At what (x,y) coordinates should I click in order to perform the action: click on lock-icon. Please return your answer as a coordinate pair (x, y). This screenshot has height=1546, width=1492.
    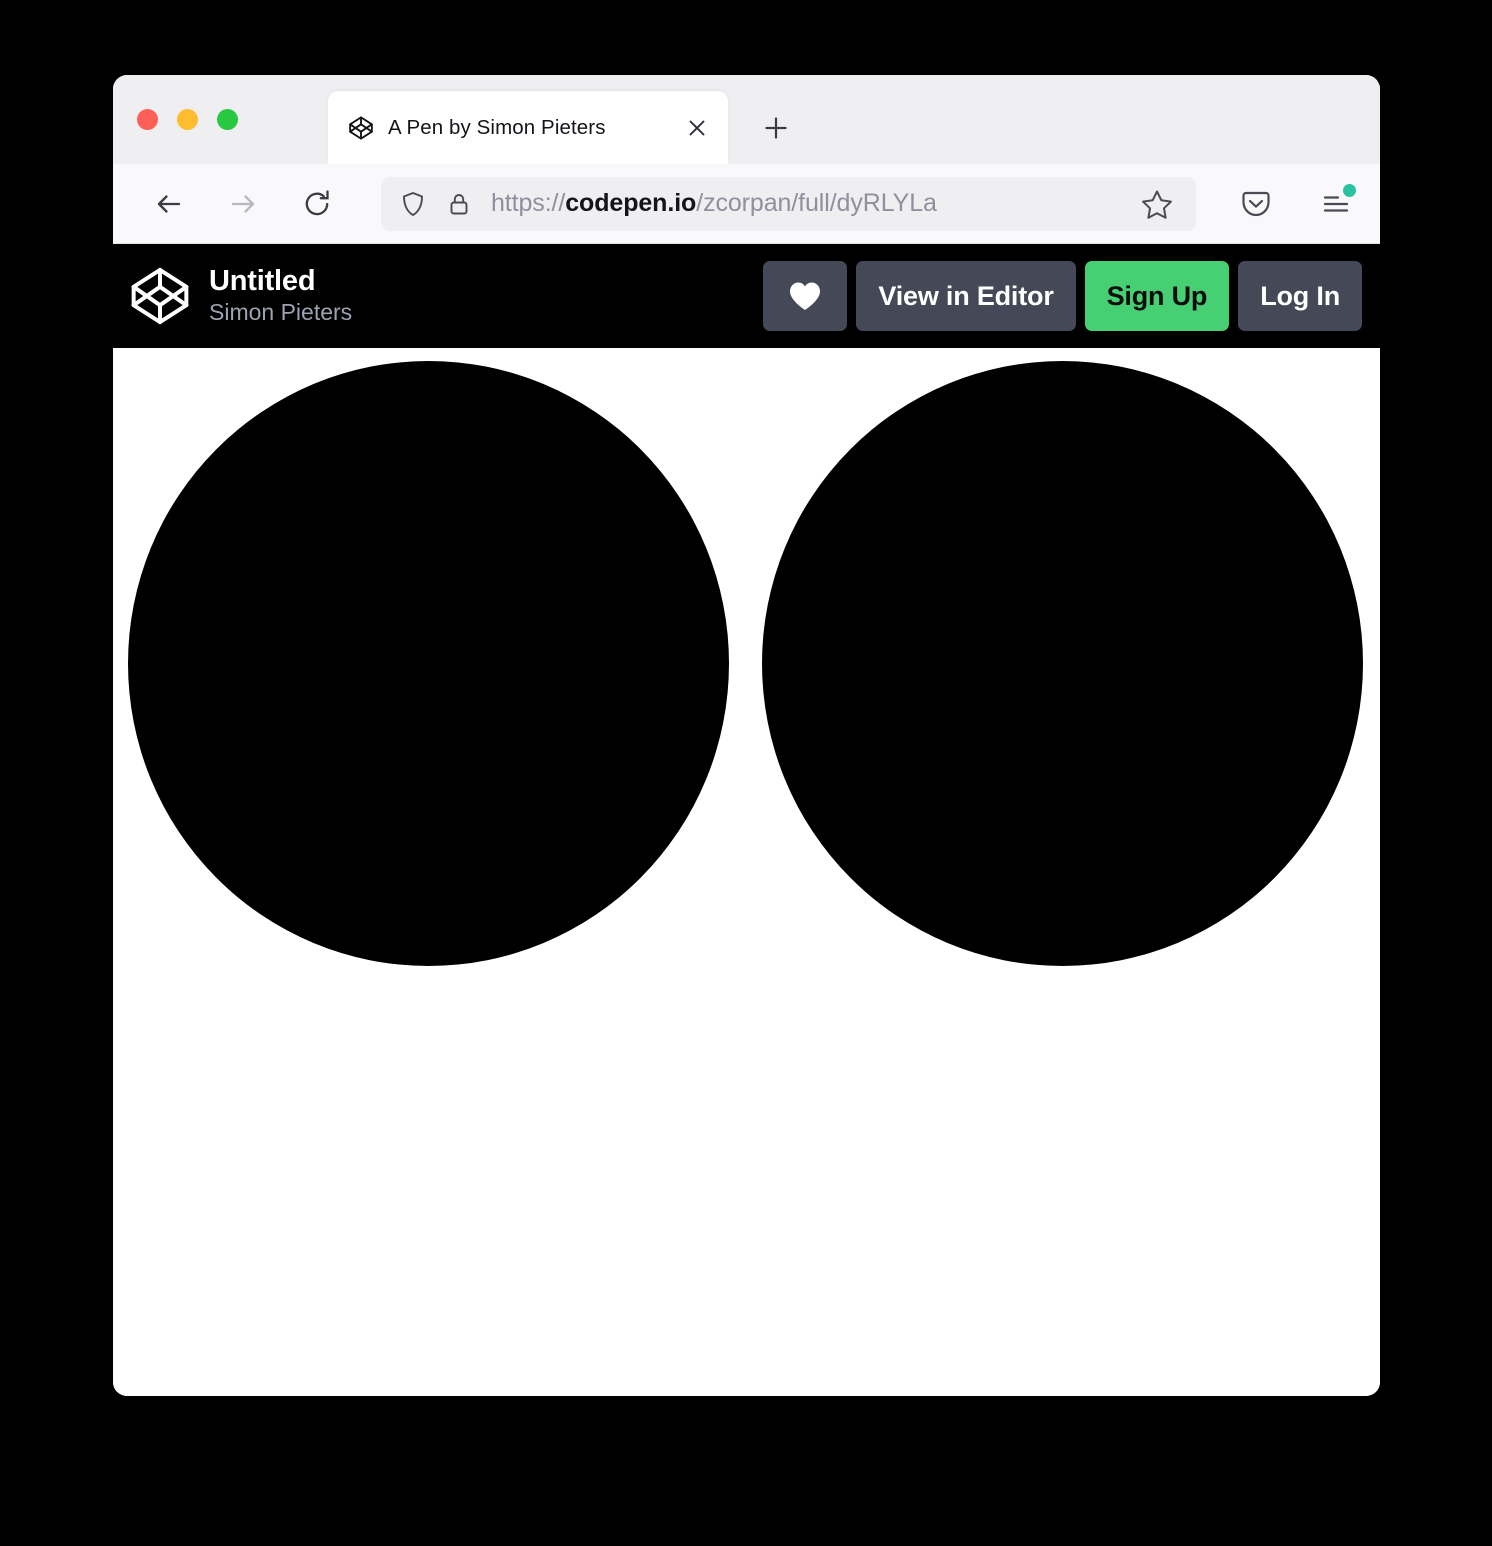
    Looking at the image, I should click on (459, 204).